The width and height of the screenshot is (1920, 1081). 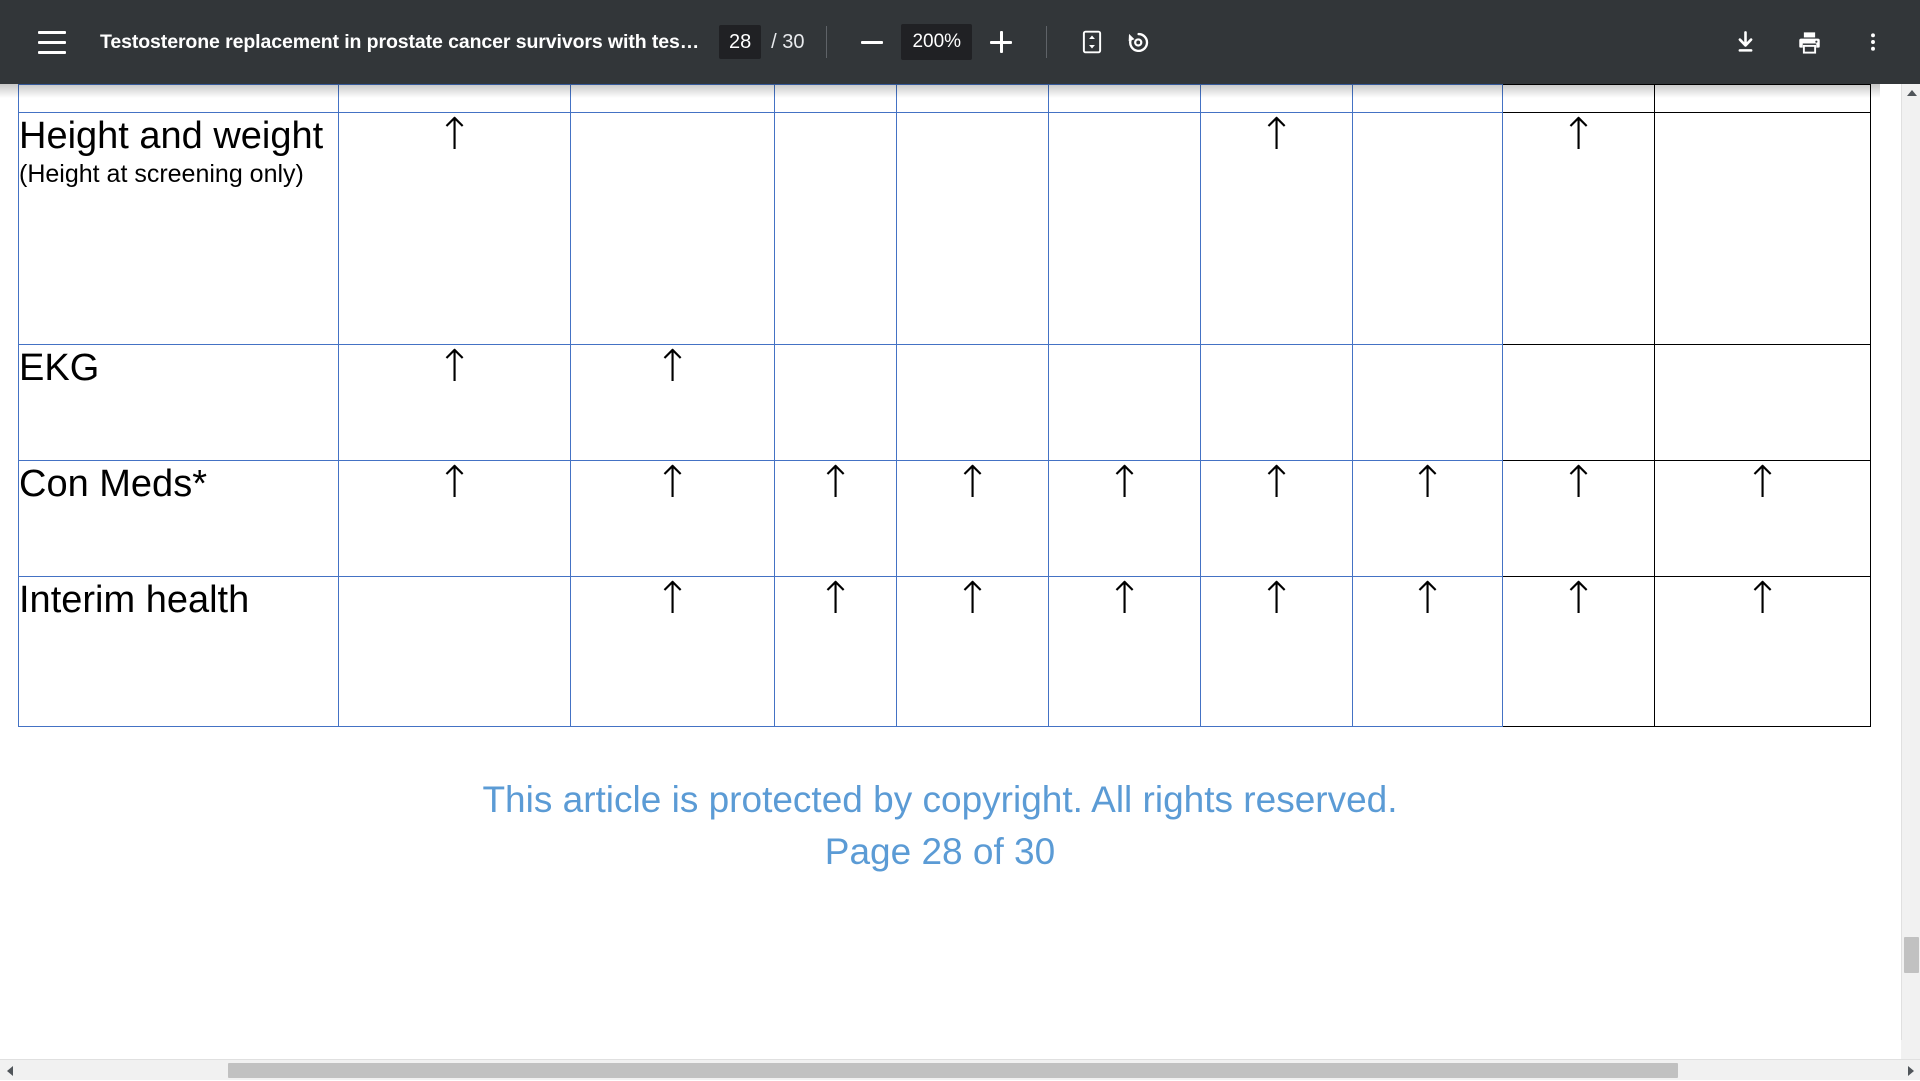 What do you see at coordinates (1910, 571) in the screenshot?
I see `vertical-scrollbar` at bounding box center [1910, 571].